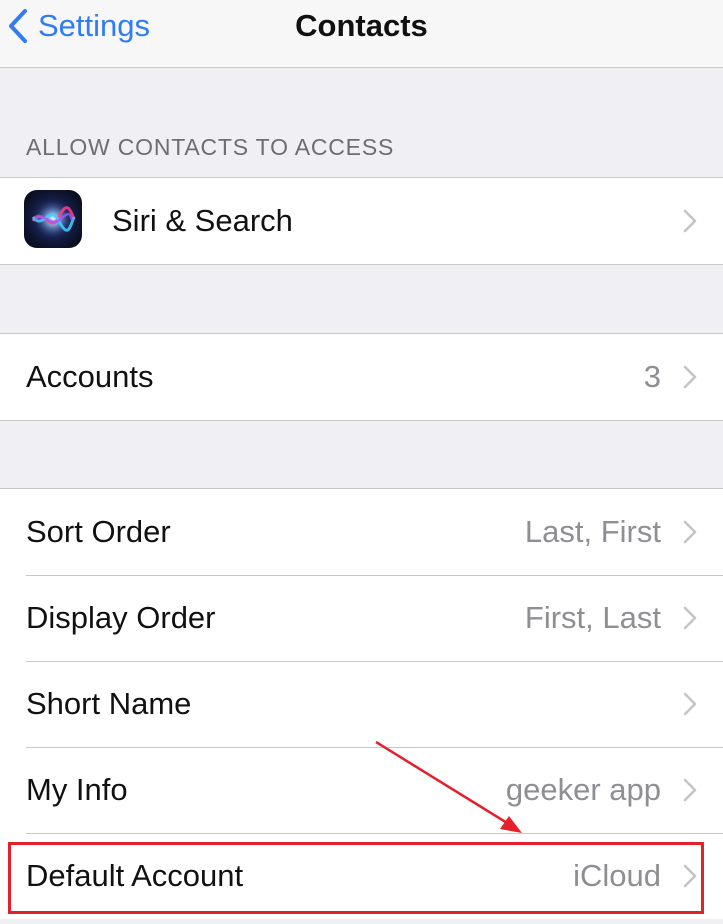  What do you see at coordinates (135, 875) in the screenshot?
I see `default-account-label: Default Account` at bounding box center [135, 875].